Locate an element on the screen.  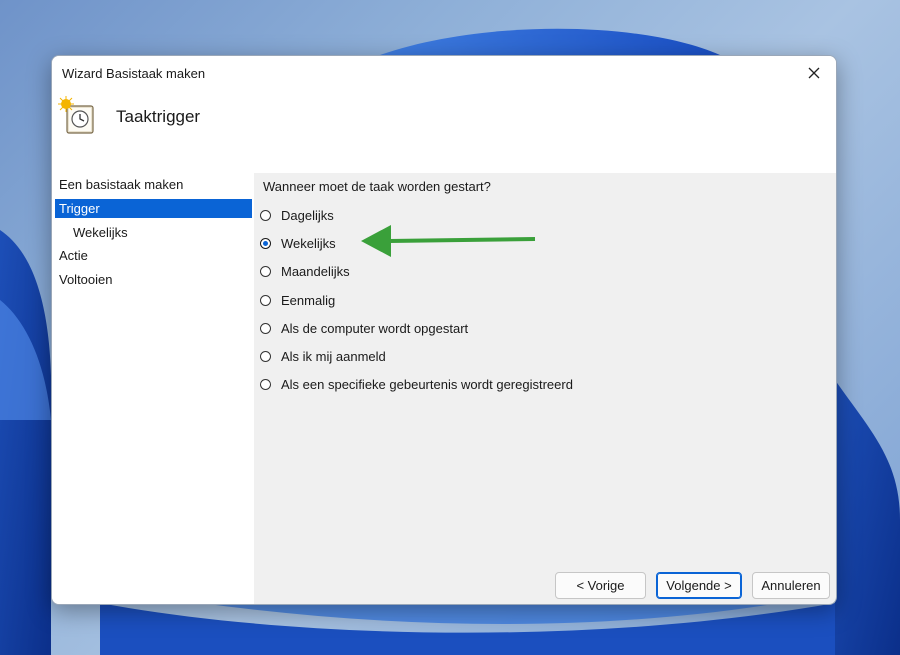
radio-computer-starts is located at coordinates (265, 328).